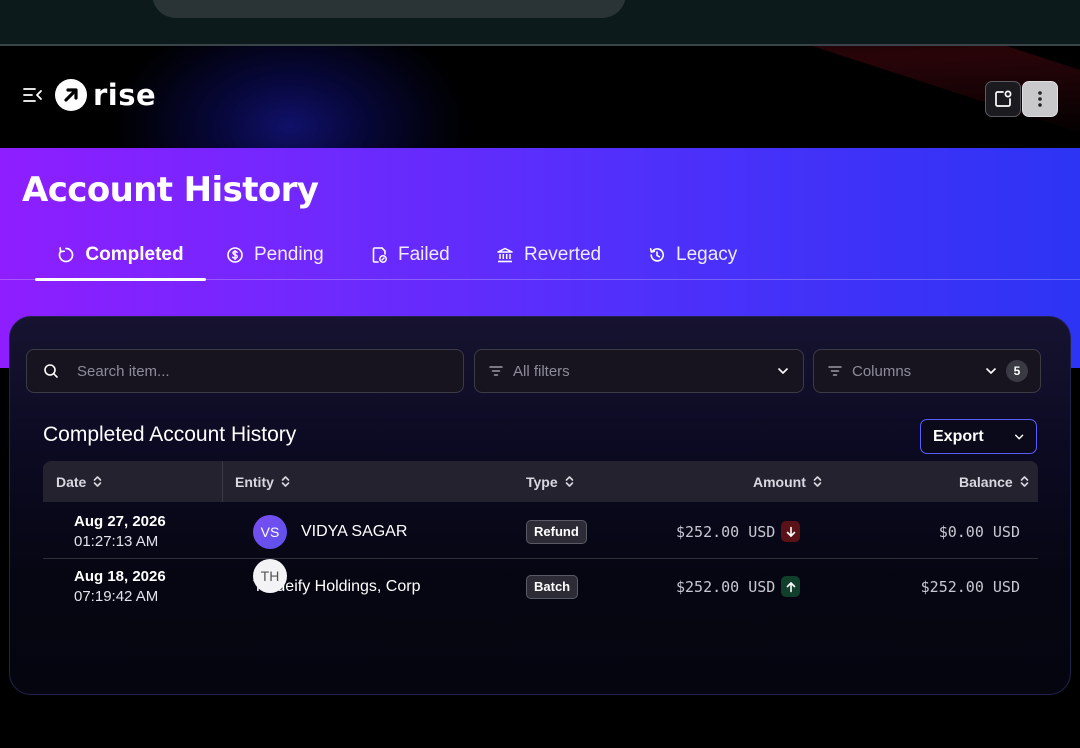 Image resolution: width=1080 pixels, height=748 pixels. Describe the element at coordinates (379, 255) in the screenshot. I see `document-error-icon` at that location.